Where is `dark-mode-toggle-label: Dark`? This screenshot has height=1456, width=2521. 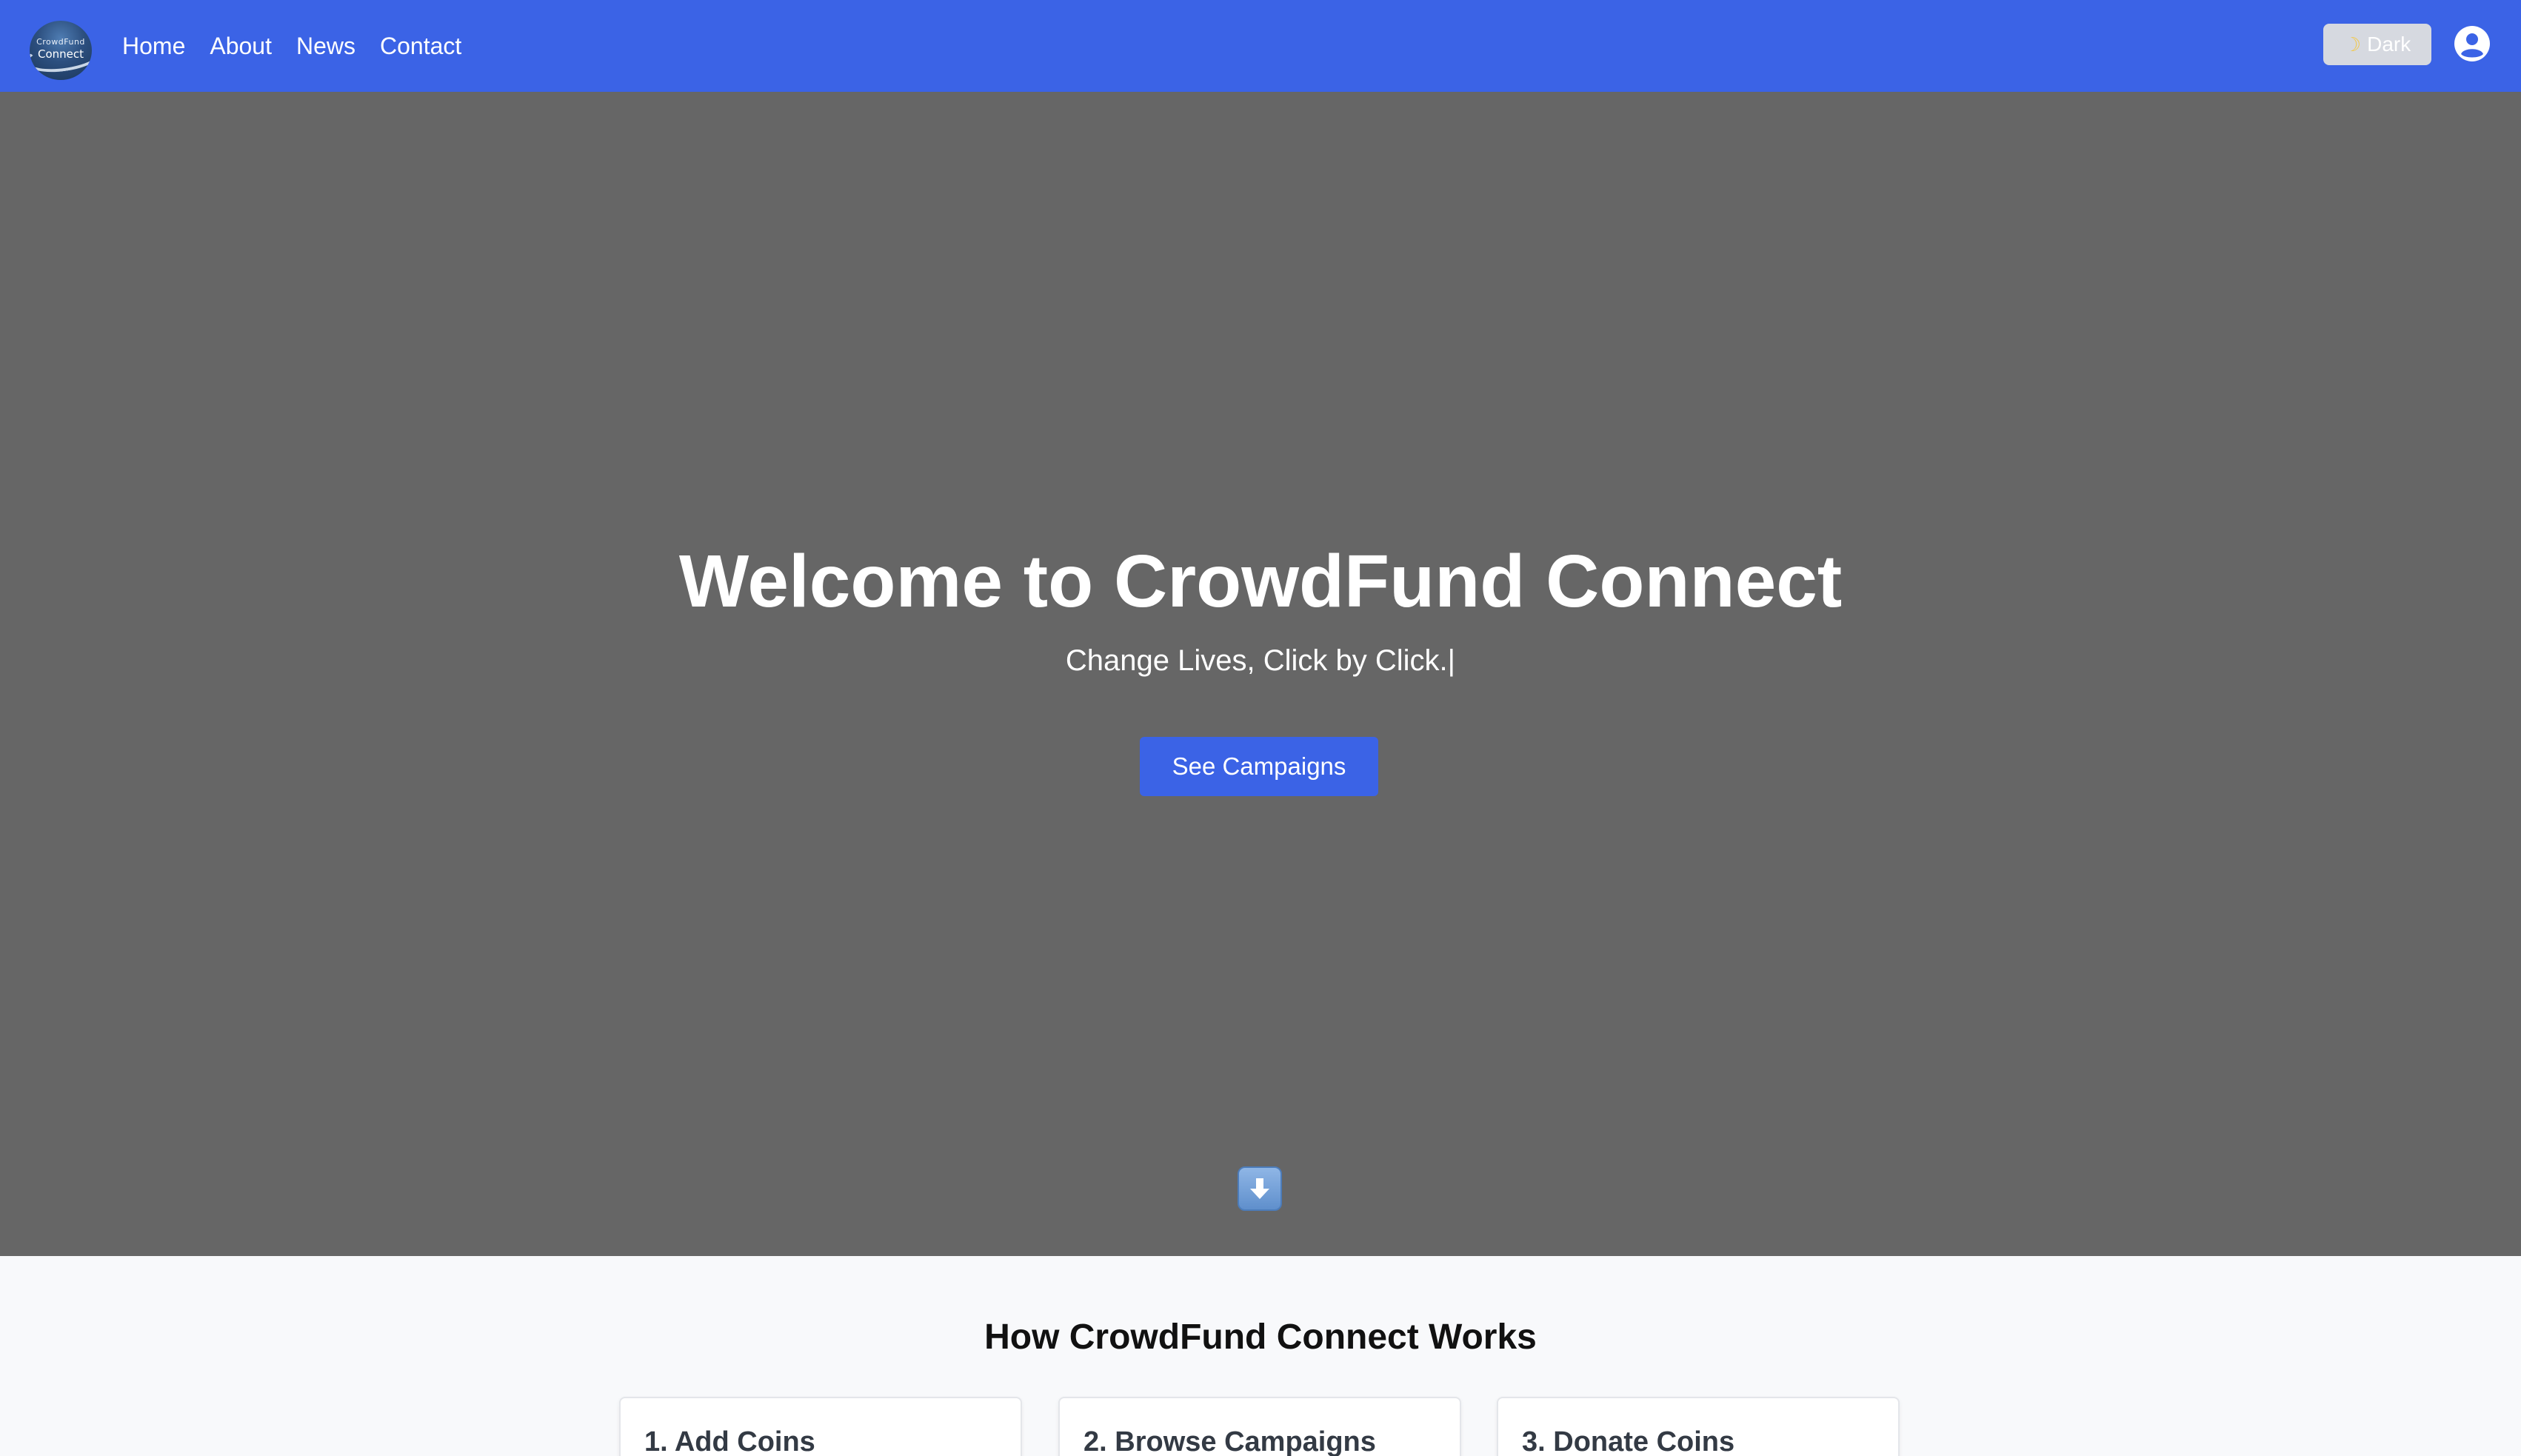
dark-mode-toggle-label: Dark is located at coordinates (2389, 44).